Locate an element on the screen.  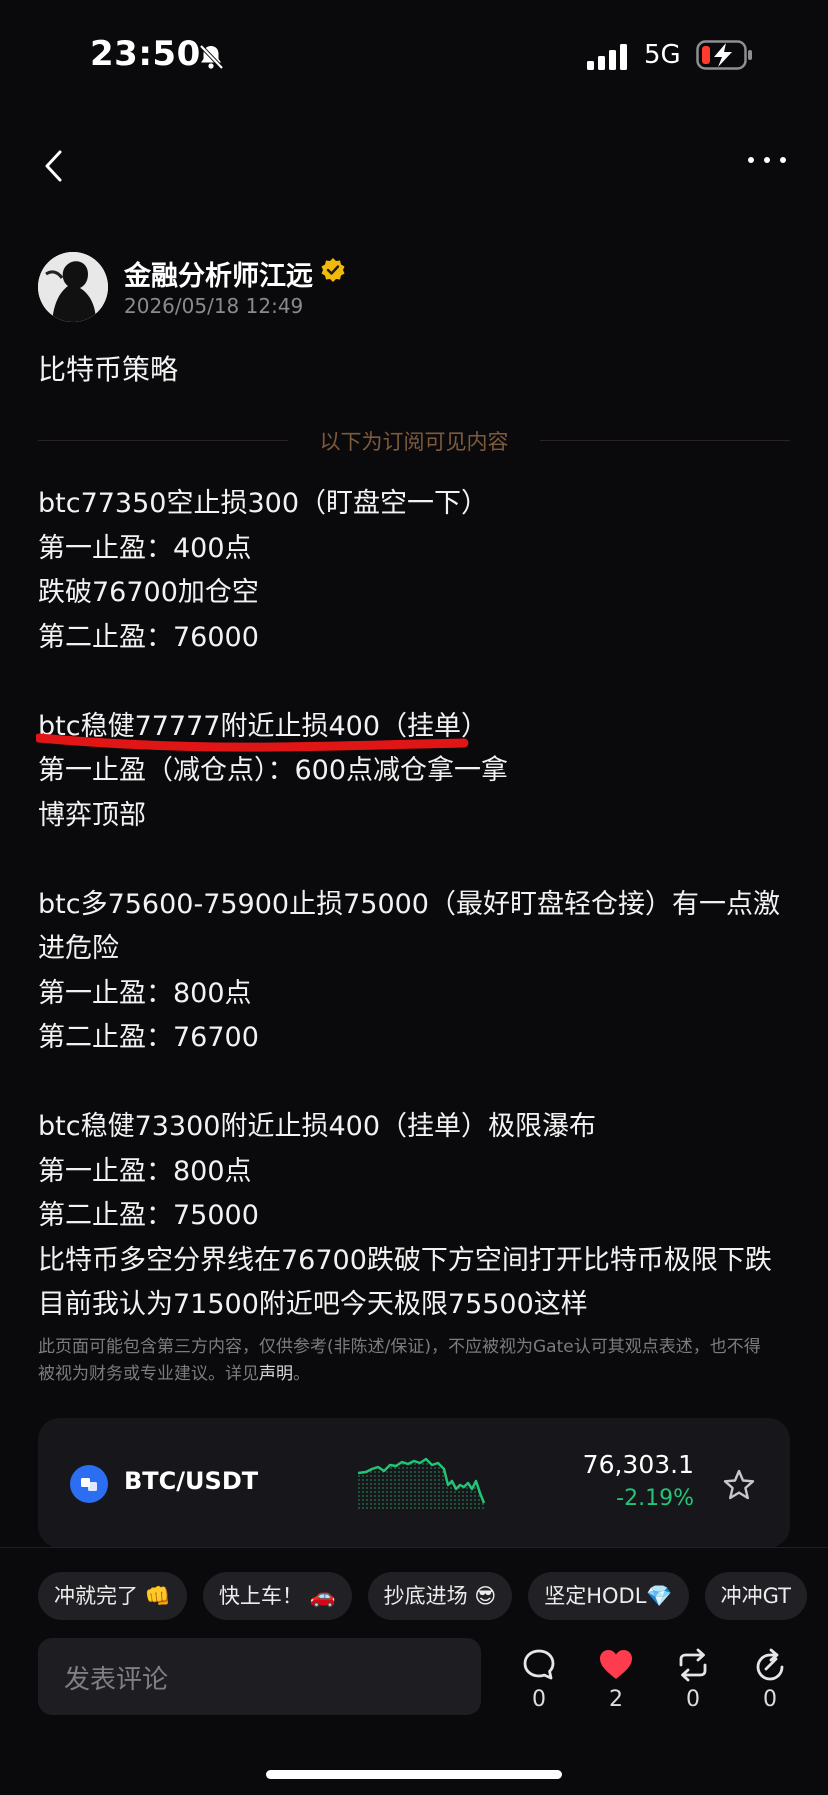
coin-icon is located at coordinates (89, 1484).